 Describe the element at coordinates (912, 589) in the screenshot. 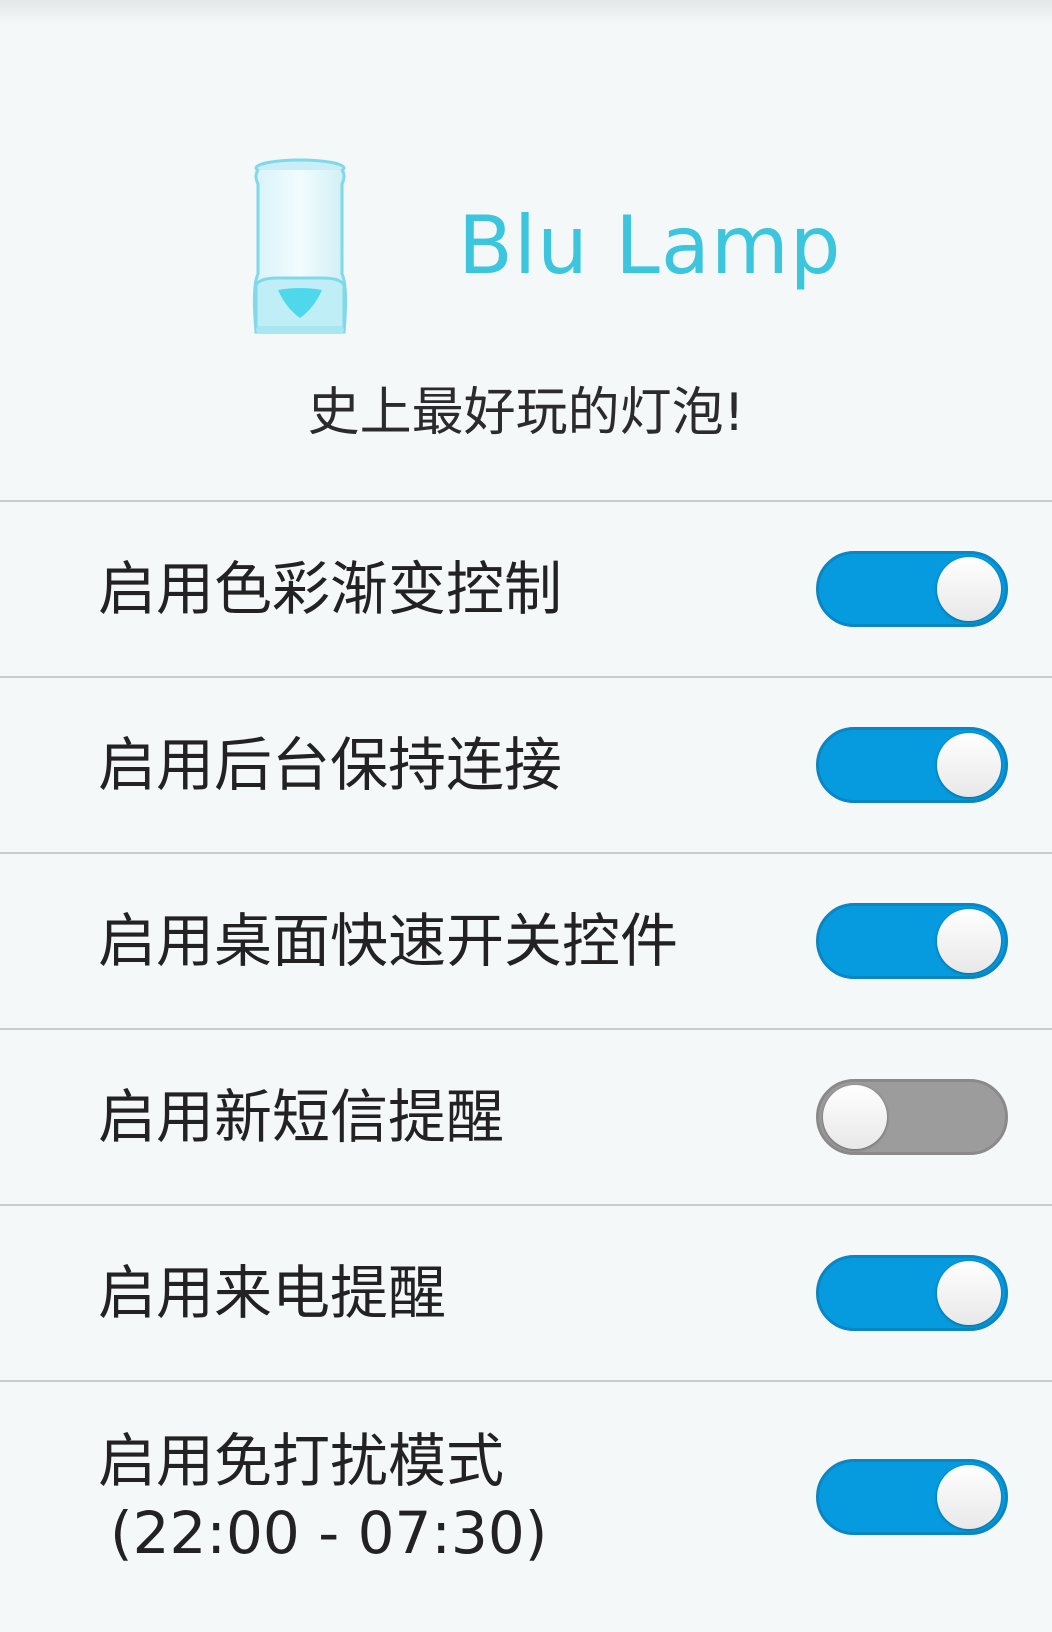

I see `color-gradient-toggle` at that location.